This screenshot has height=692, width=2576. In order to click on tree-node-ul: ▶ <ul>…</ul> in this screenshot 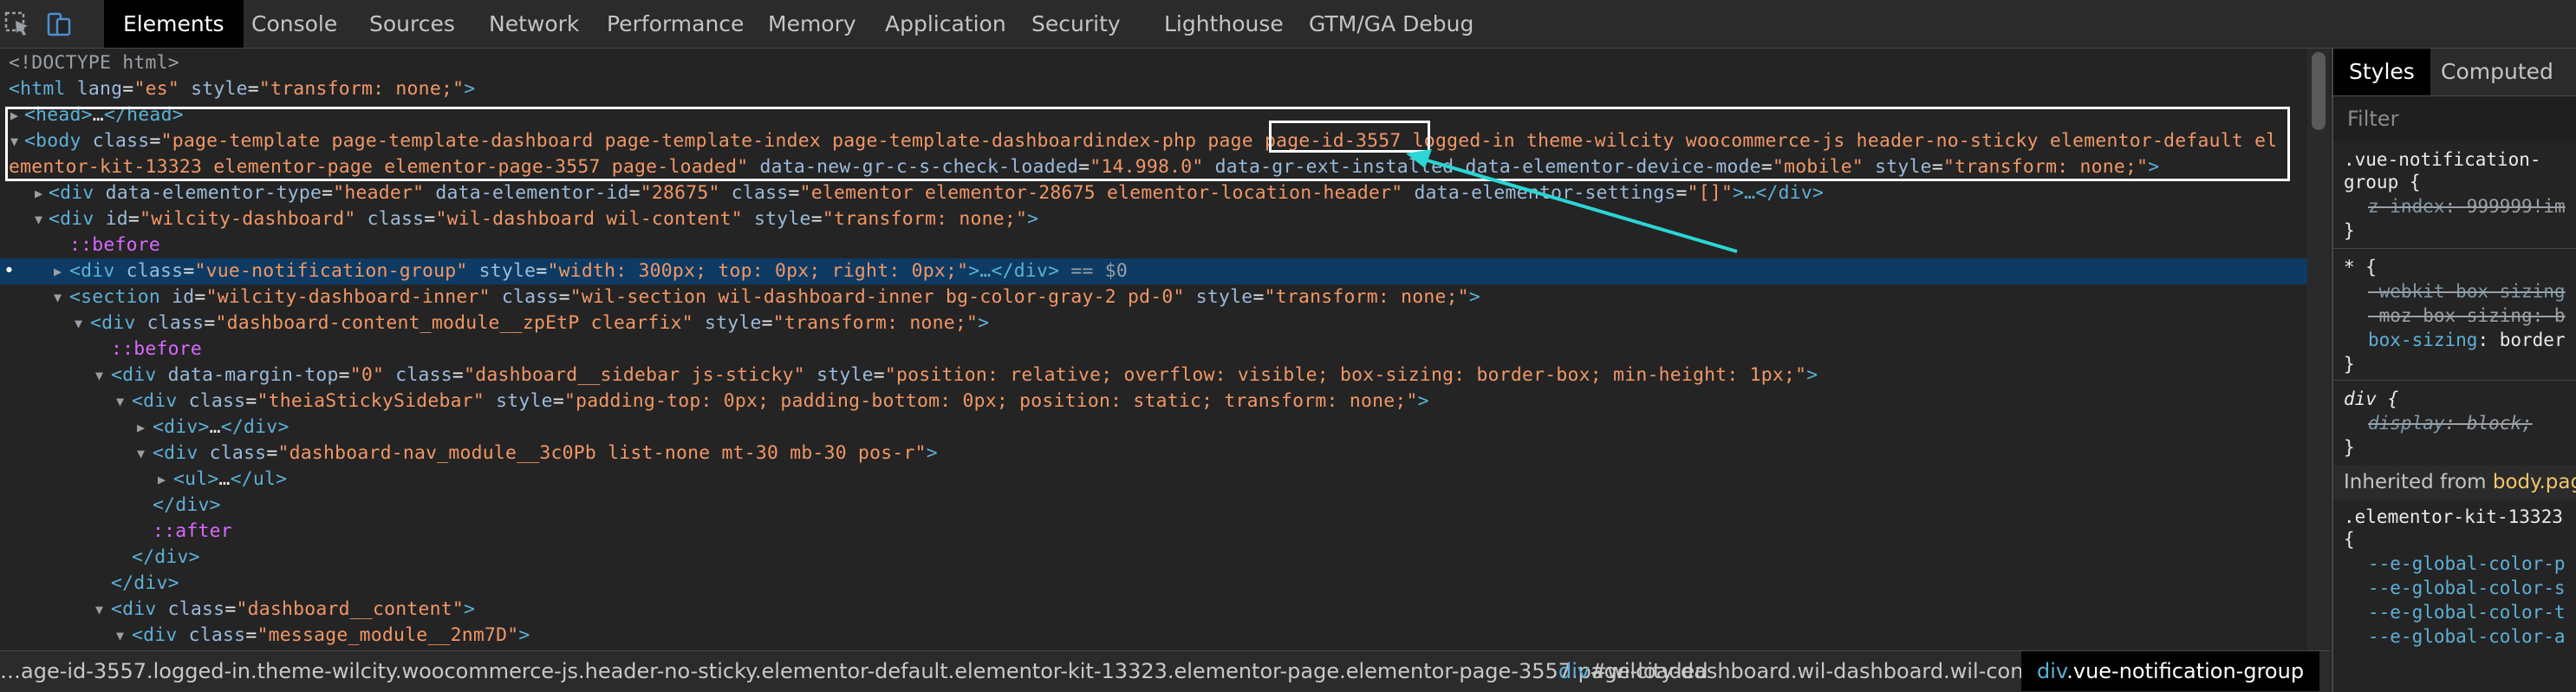, I will do `click(1165, 480)`.